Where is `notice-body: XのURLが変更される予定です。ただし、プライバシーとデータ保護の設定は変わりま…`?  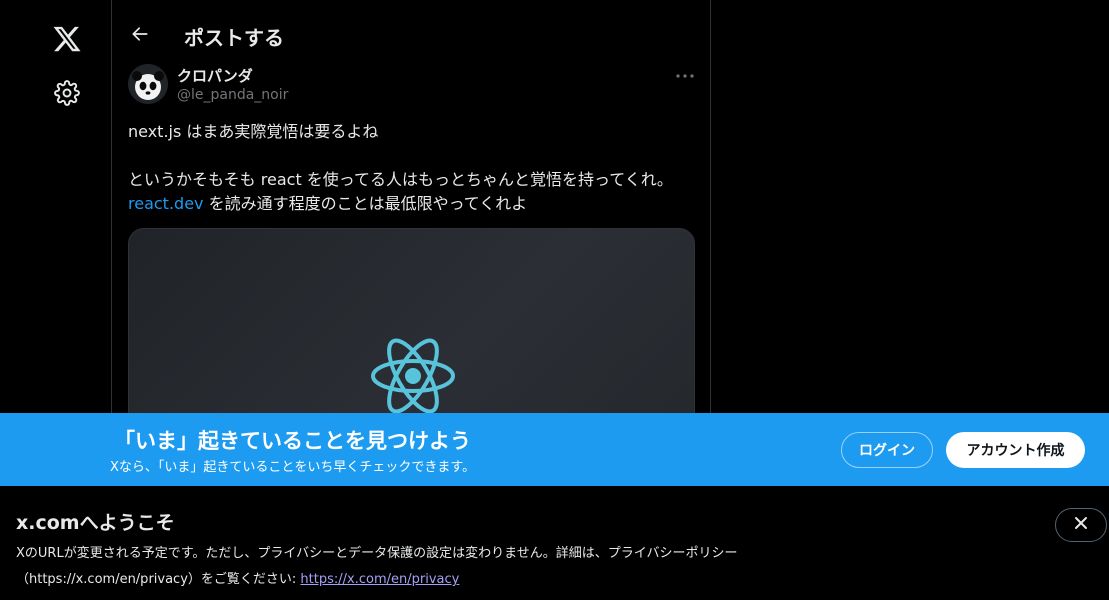
notice-body: XのURLが変更される予定です。ただし、プライバシーとデータ保護の設定は変わりま… is located at coordinates (456, 567).